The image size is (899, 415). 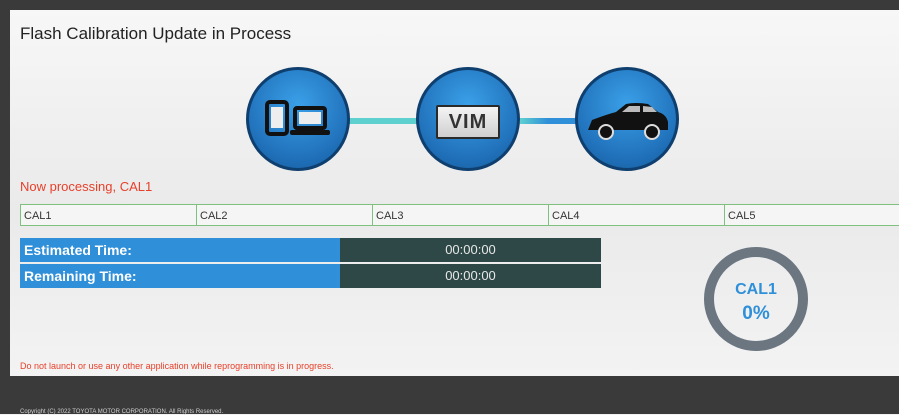 I want to click on cal-item-1: CAL1, so click(x=108, y=215).